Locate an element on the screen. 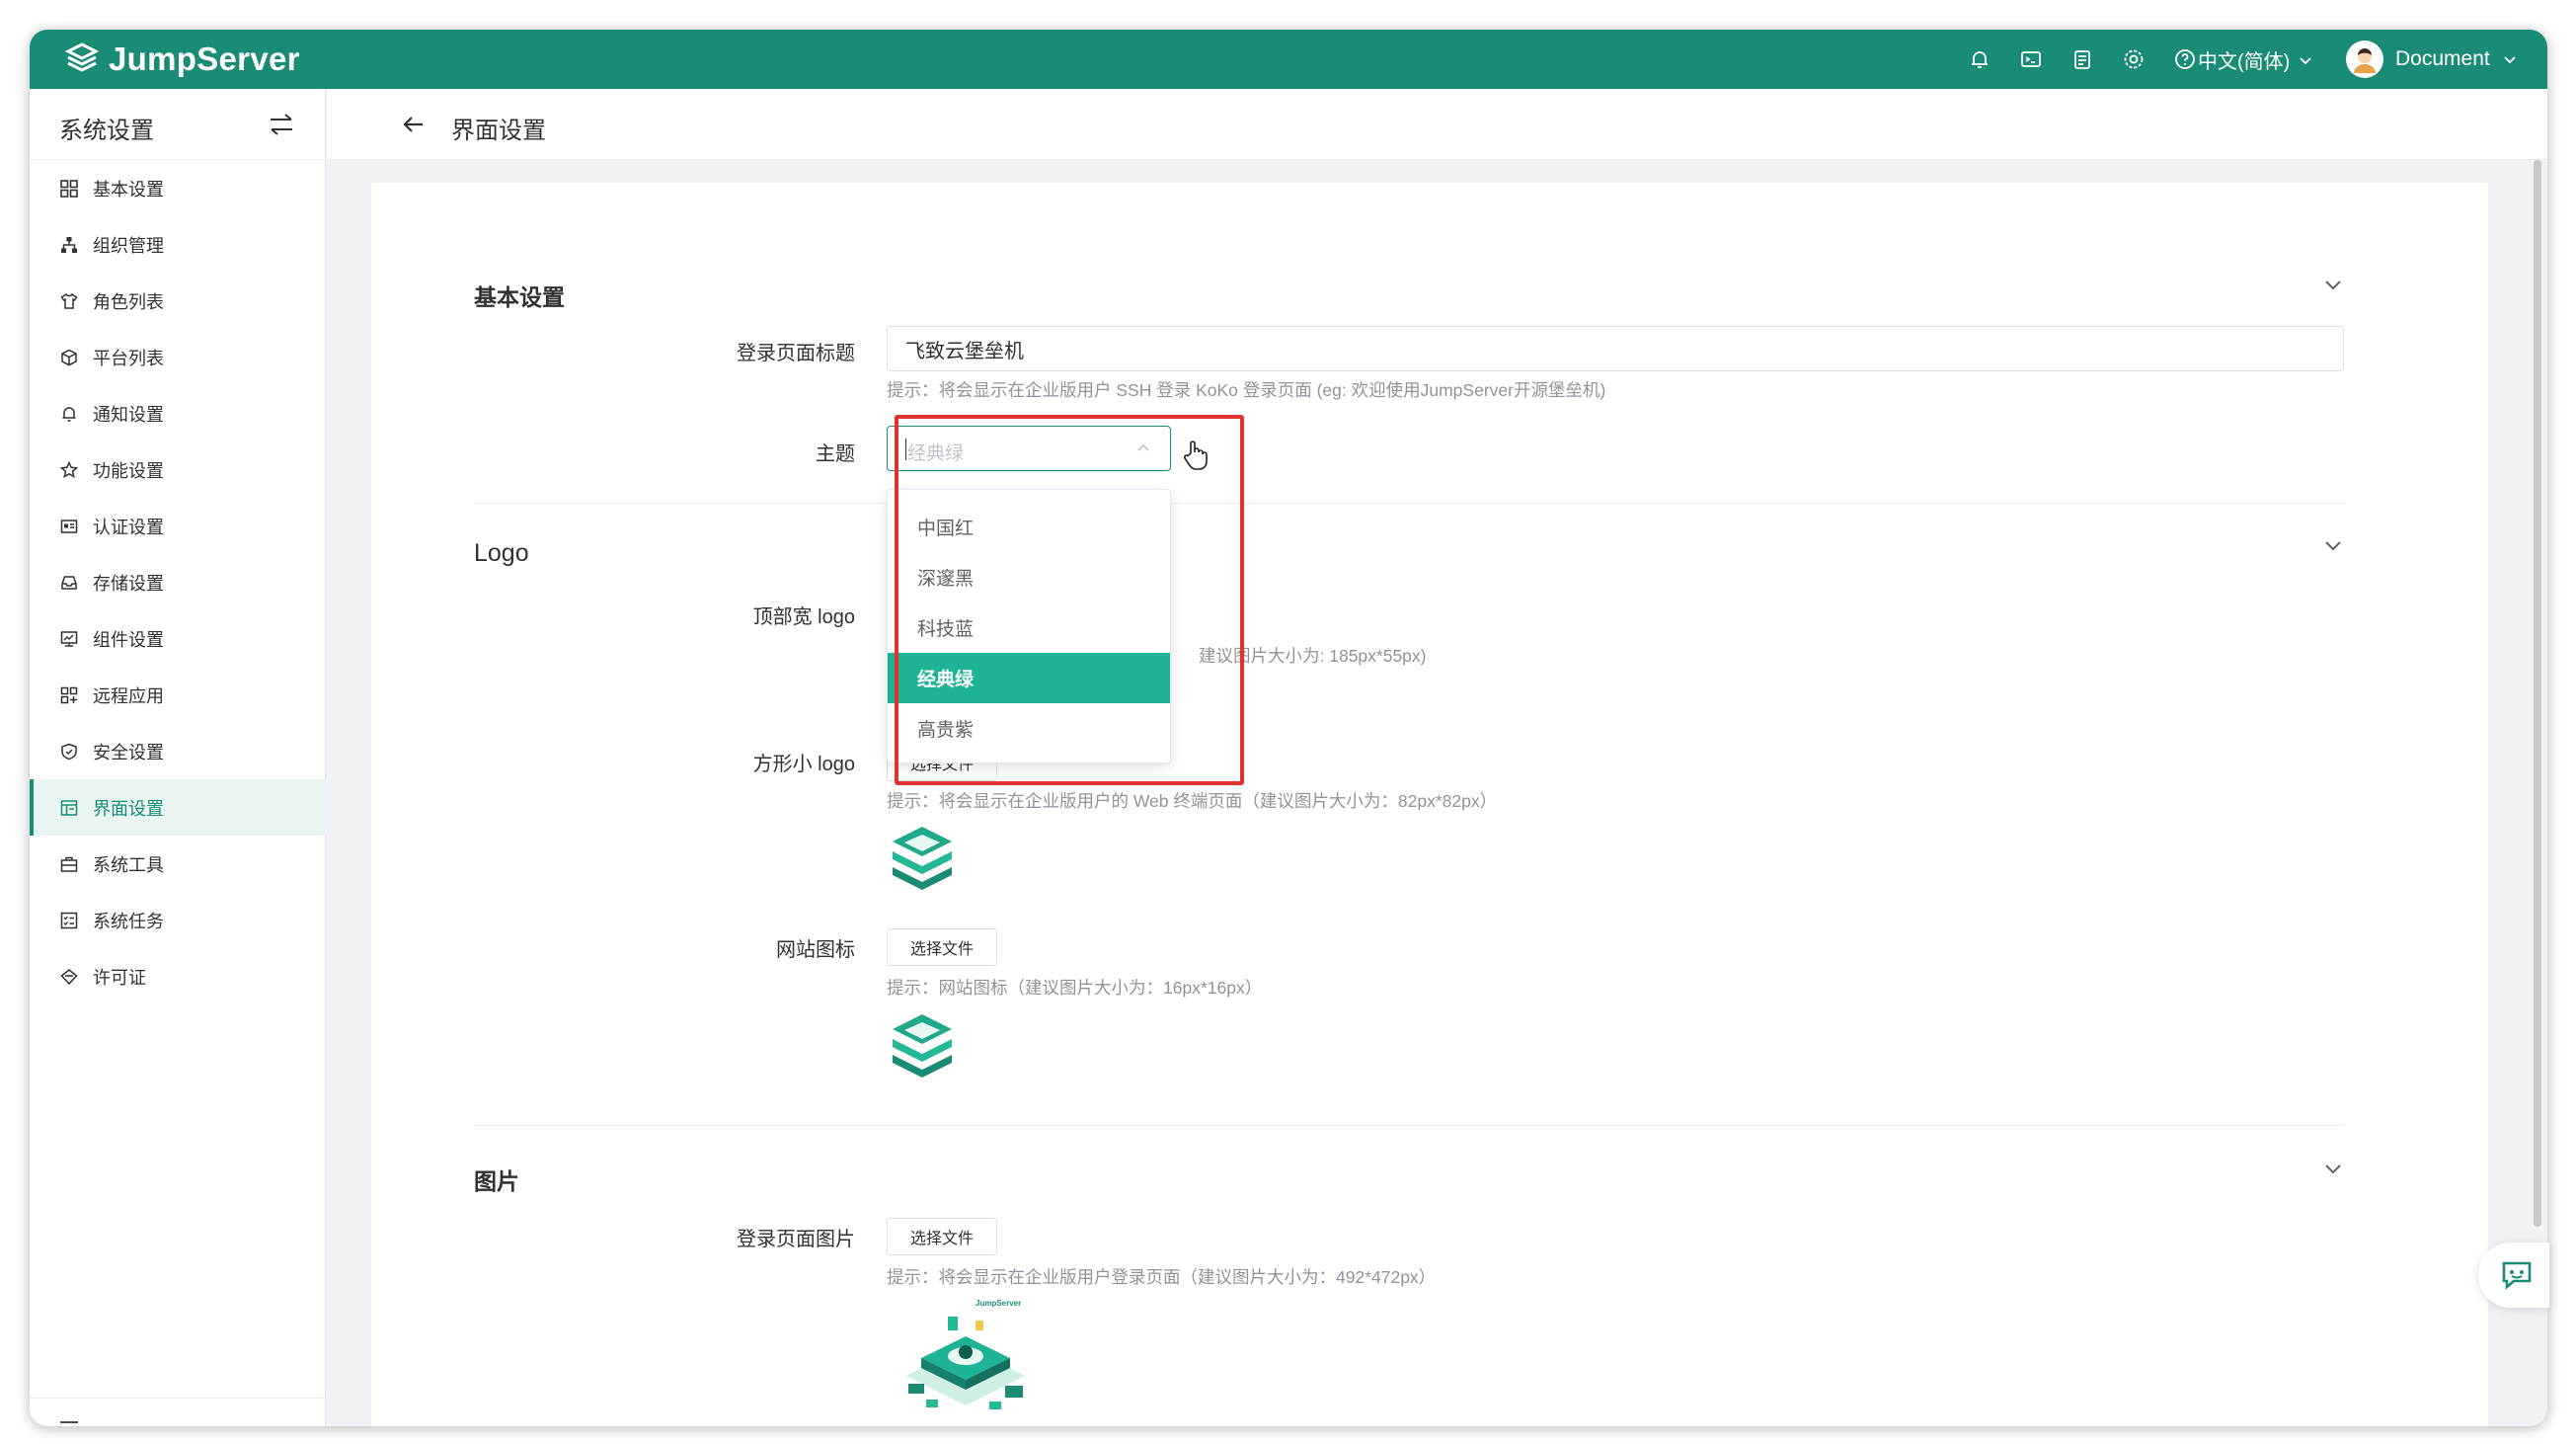 The height and width of the screenshot is (1444, 2576). theme-option-blue: 科技蓝 is located at coordinates (1029, 627).